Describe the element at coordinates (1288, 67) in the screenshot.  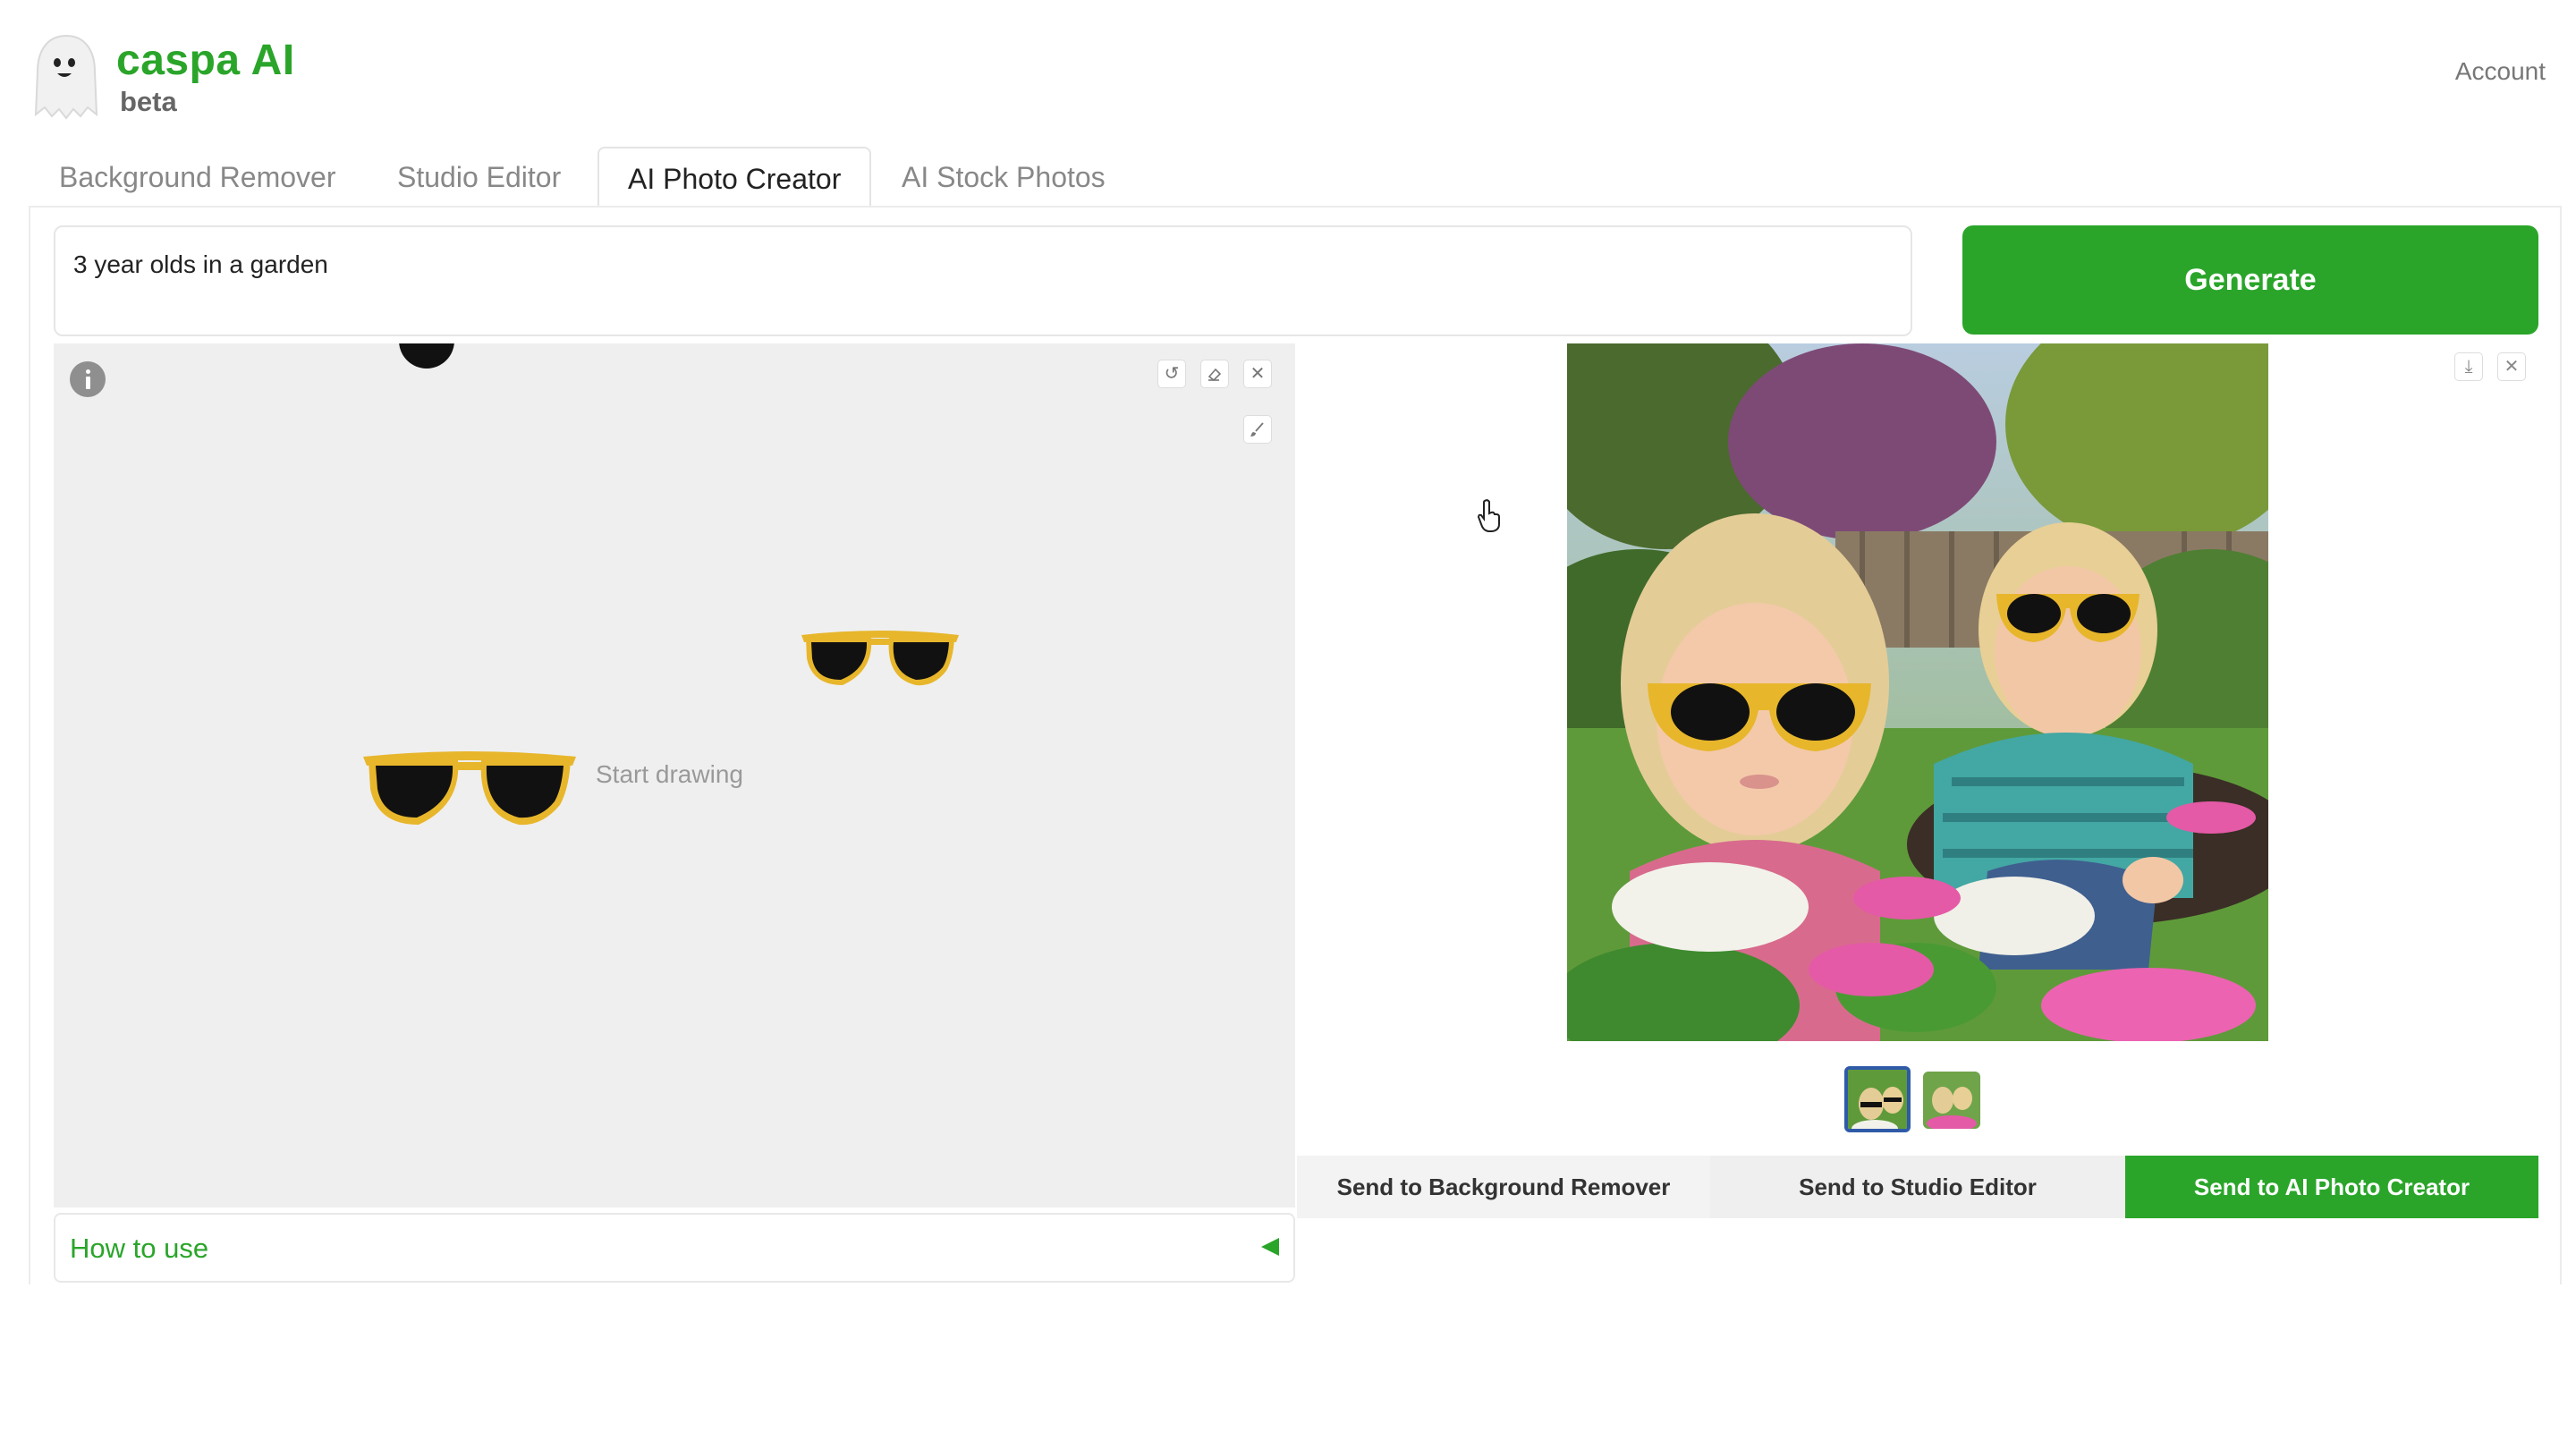
I see `app-header: caspa AI beta Account` at that location.